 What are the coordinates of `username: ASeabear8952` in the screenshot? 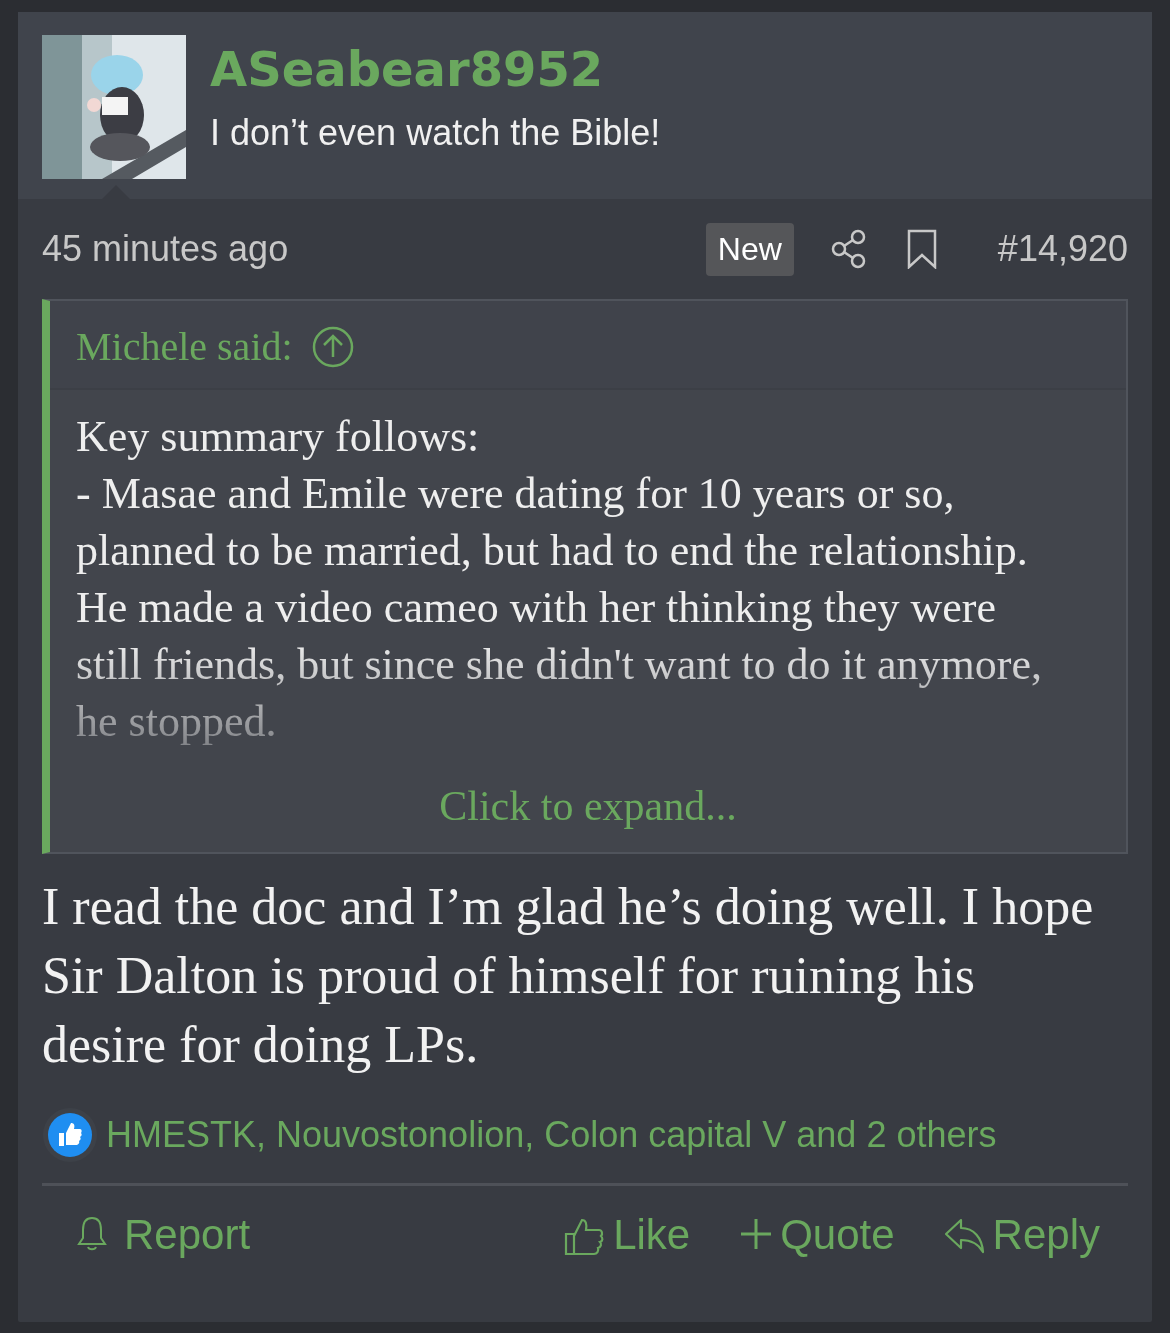 It's located at (435, 69).